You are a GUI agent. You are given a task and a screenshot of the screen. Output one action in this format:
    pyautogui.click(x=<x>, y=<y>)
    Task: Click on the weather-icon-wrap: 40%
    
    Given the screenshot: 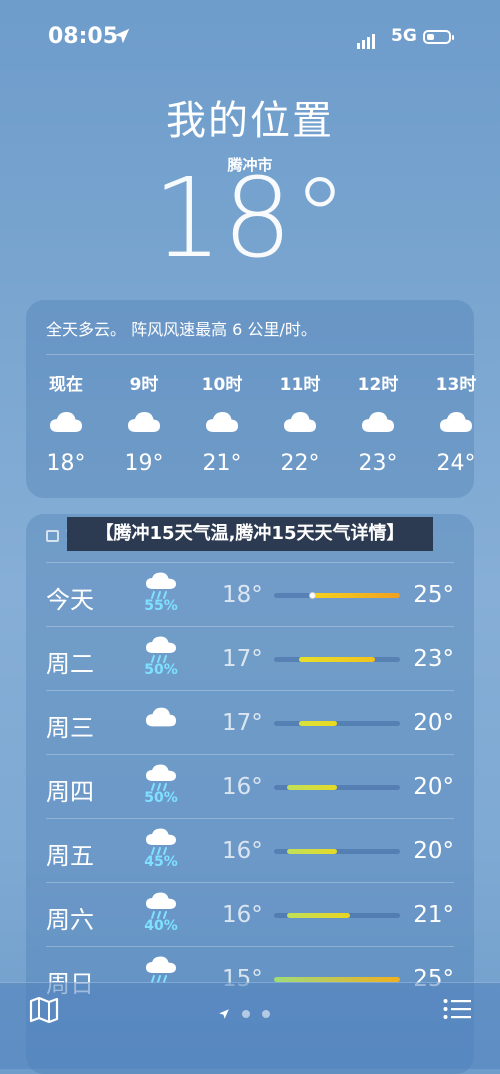 What is the action you would take?
    pyautogui.click(x=161, y=913)
    